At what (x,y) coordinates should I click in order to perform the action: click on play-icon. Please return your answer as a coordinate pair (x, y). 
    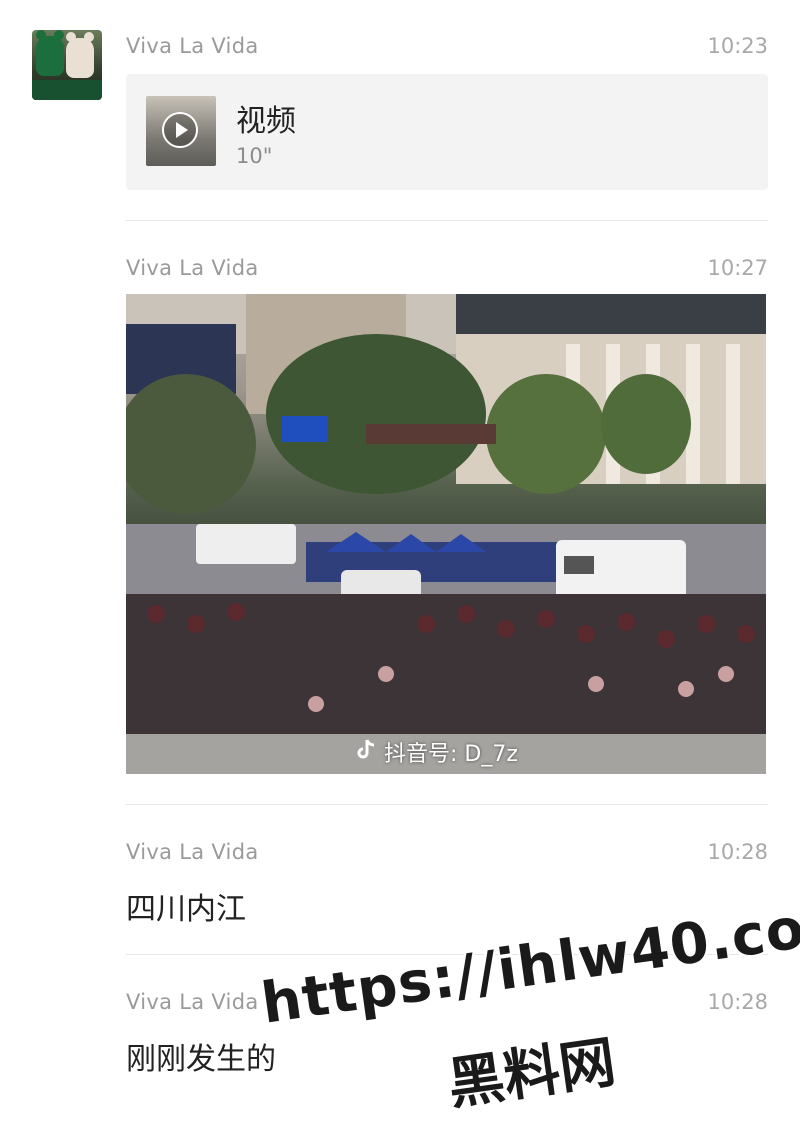
    Looking at the image, I should click on (180, 130).